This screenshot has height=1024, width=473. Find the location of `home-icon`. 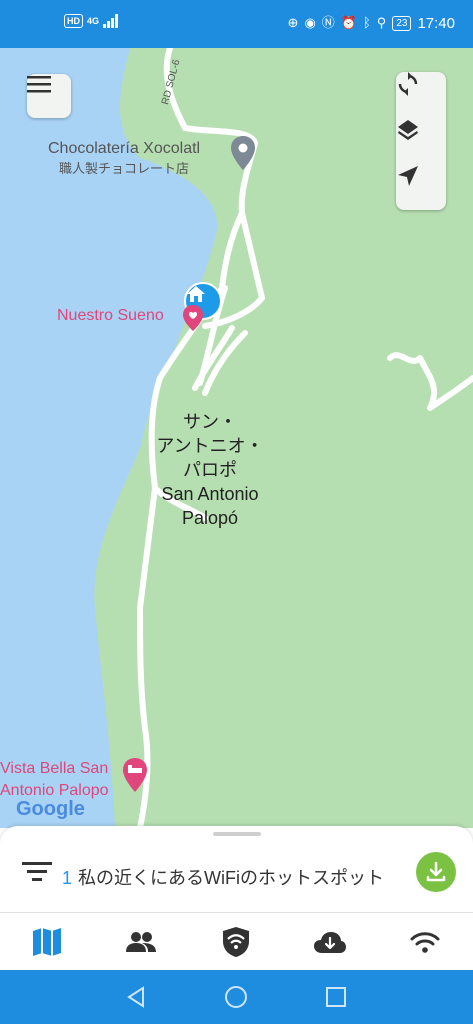

home-icon is located at coordinates (236, 997).